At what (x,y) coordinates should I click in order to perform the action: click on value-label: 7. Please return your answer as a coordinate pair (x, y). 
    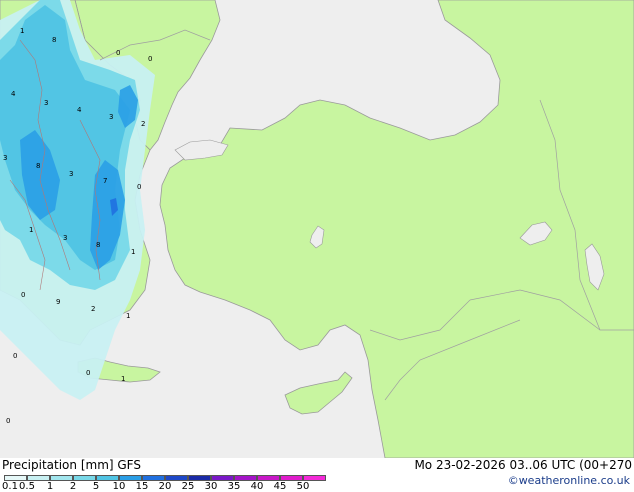
    Looking at the image, I should click on (105, 181).